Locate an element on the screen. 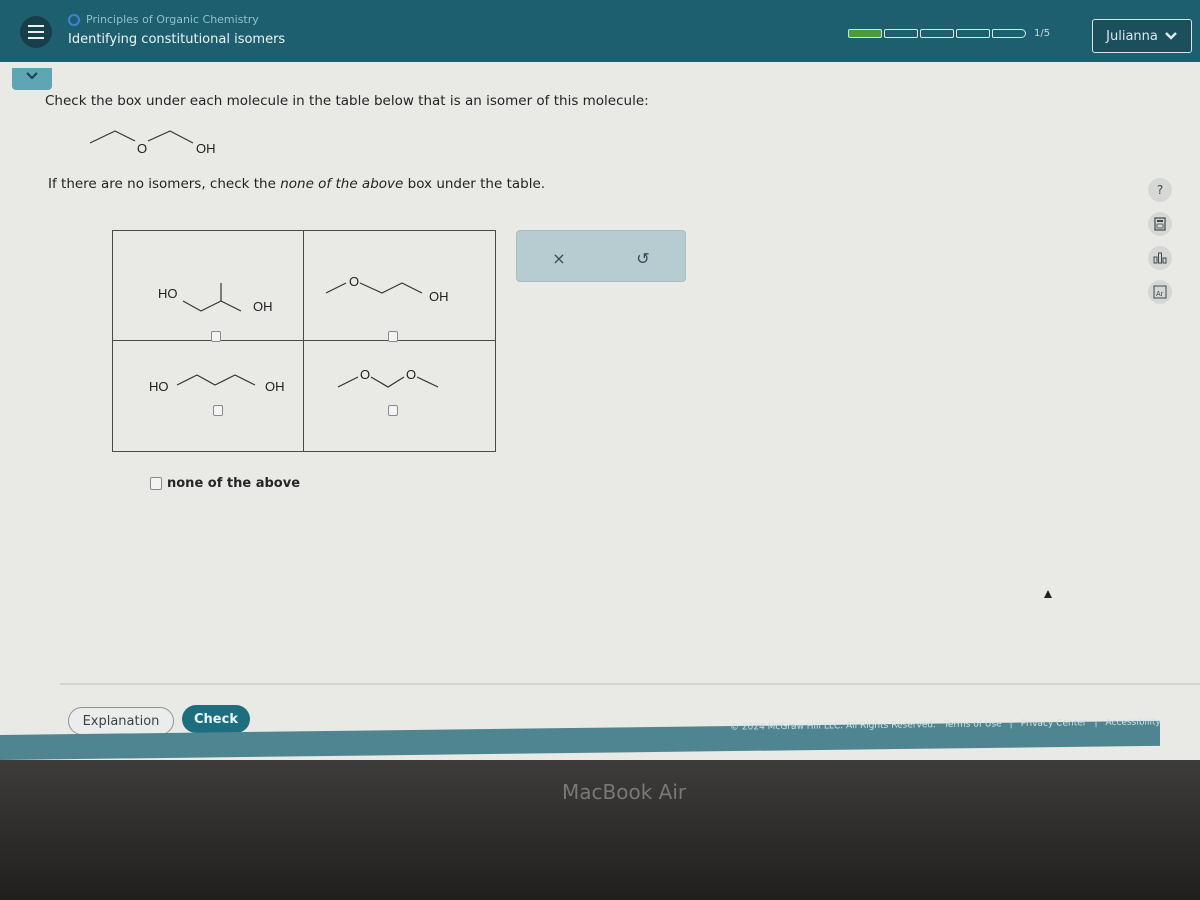 This screenshot has width=1200, height=900. topic-title: Identifying constitutional isomers is located at coordinates (177, 39).